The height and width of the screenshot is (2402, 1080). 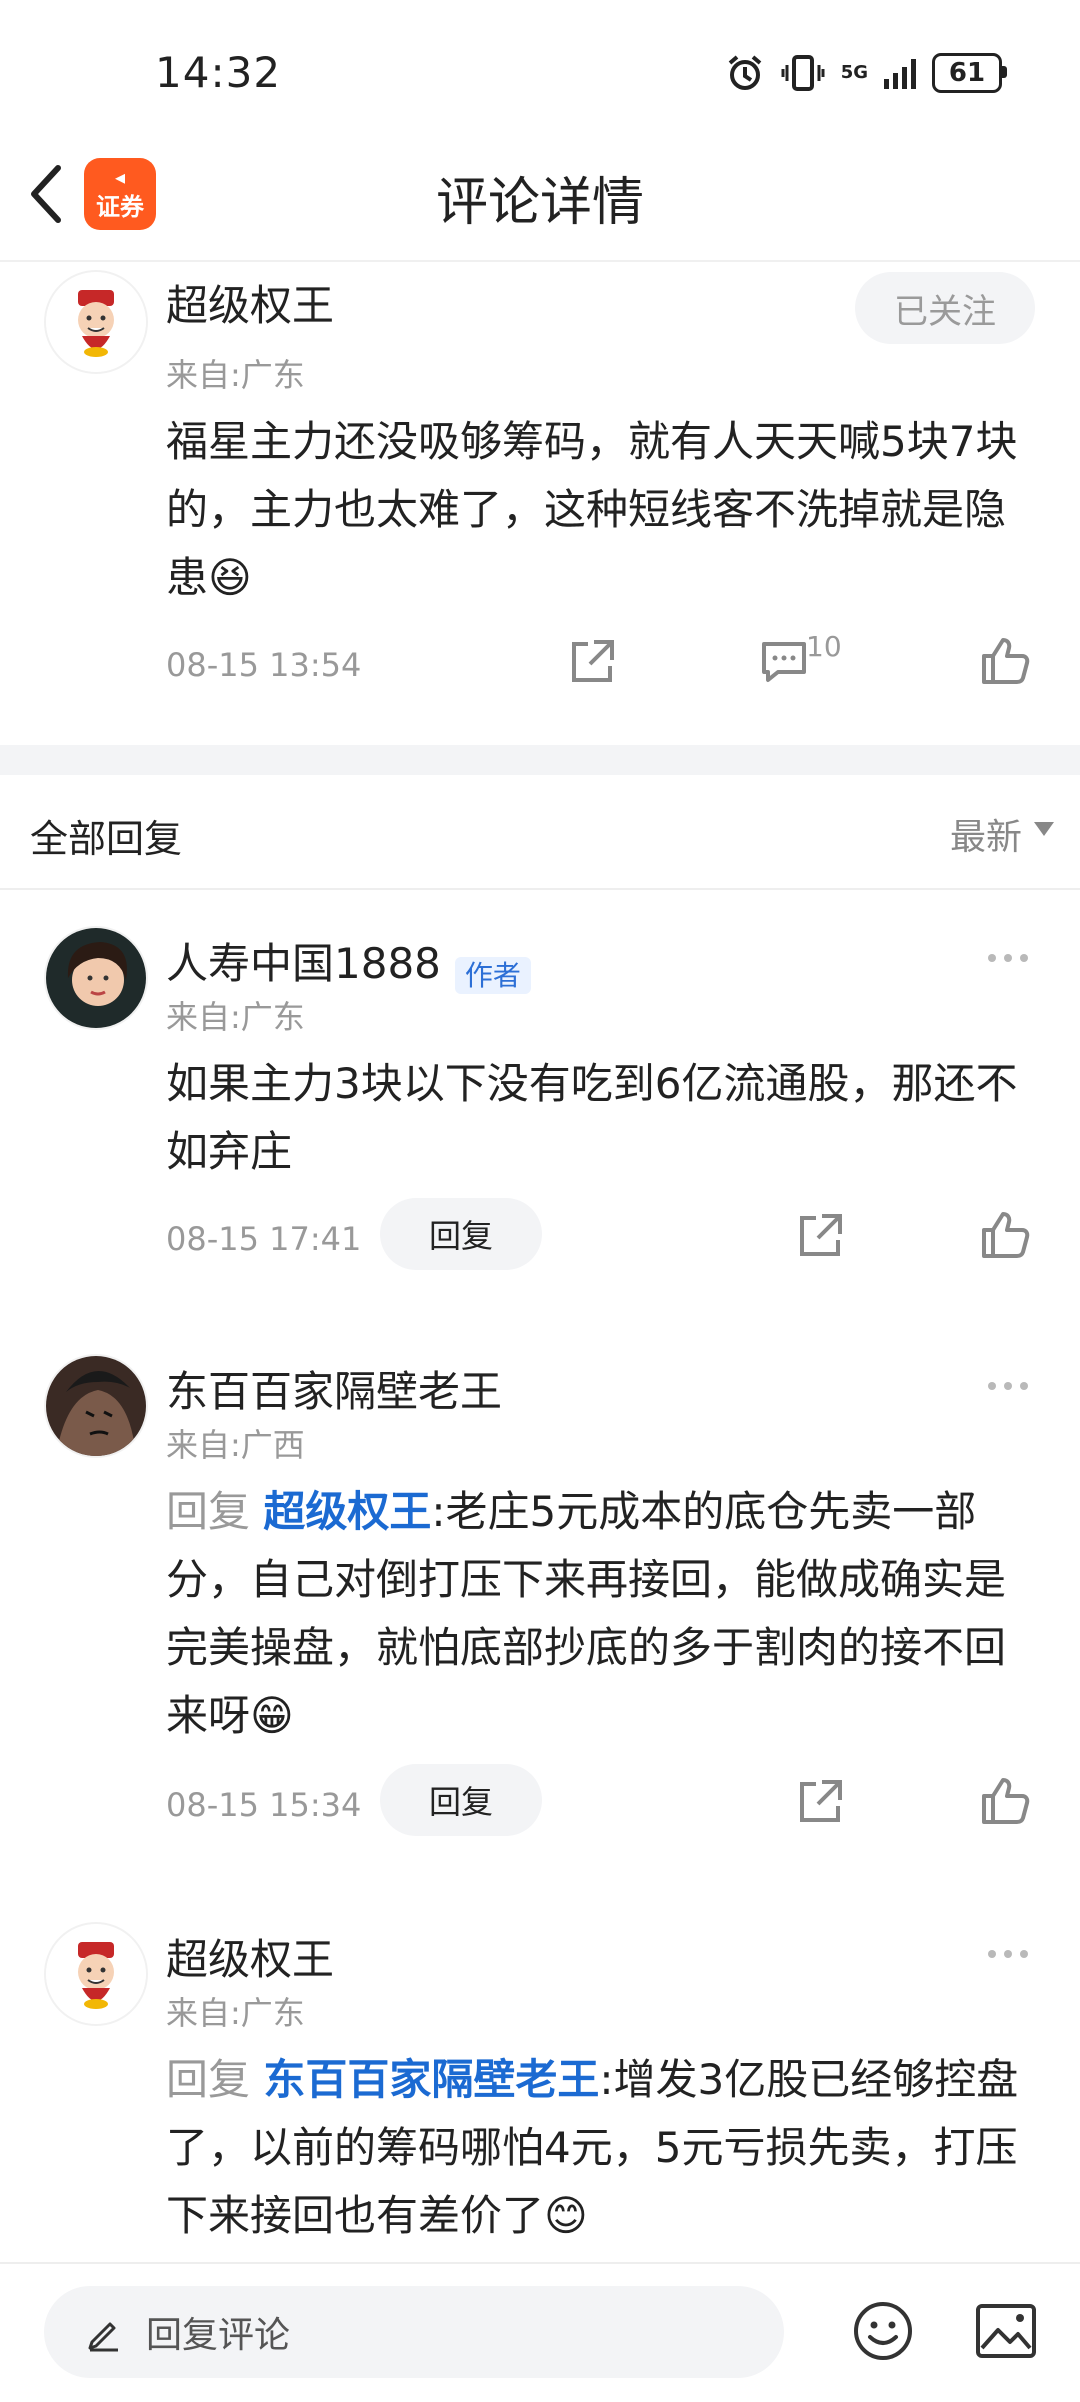 What do you see at coordinates (461, 1800) in the screenshot?
I see `reply-2-reply-button: 回复` at bounding box center [461, 1800].